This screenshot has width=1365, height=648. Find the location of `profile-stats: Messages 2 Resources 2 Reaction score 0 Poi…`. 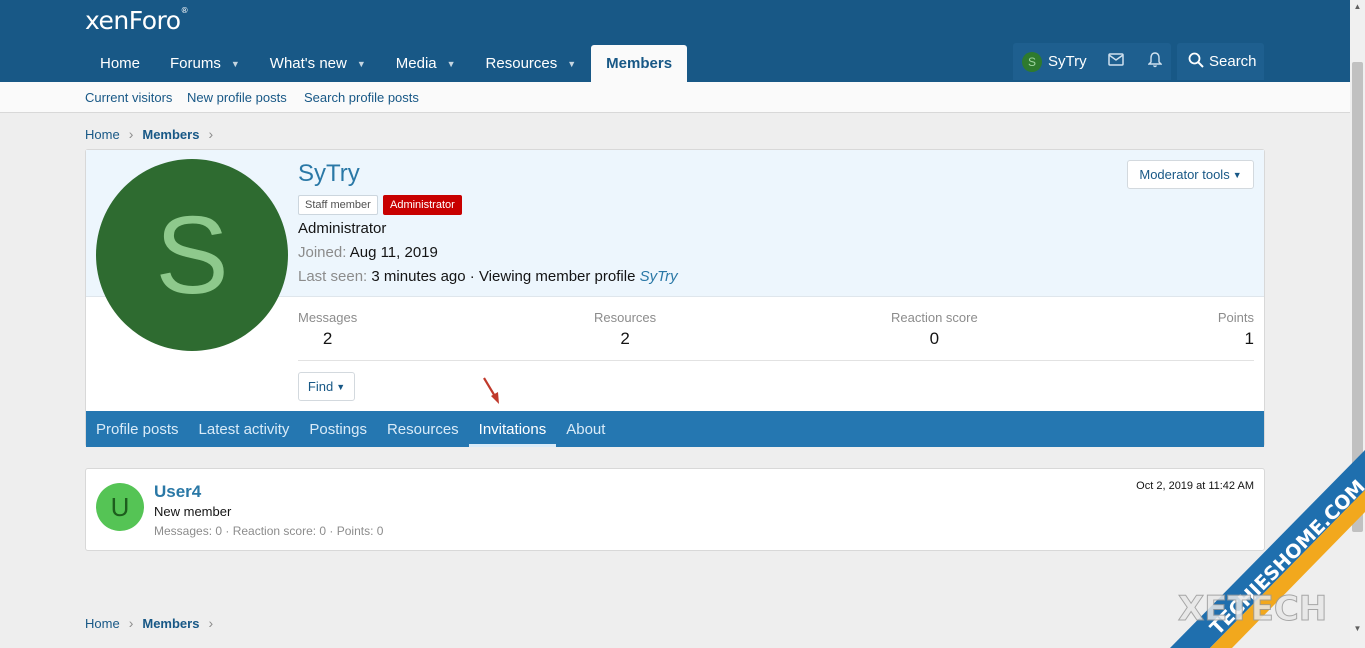

profile-stats: Messages 2 Resources 2 Reaction score 0 Poi… is located at coordinates (776, 335).